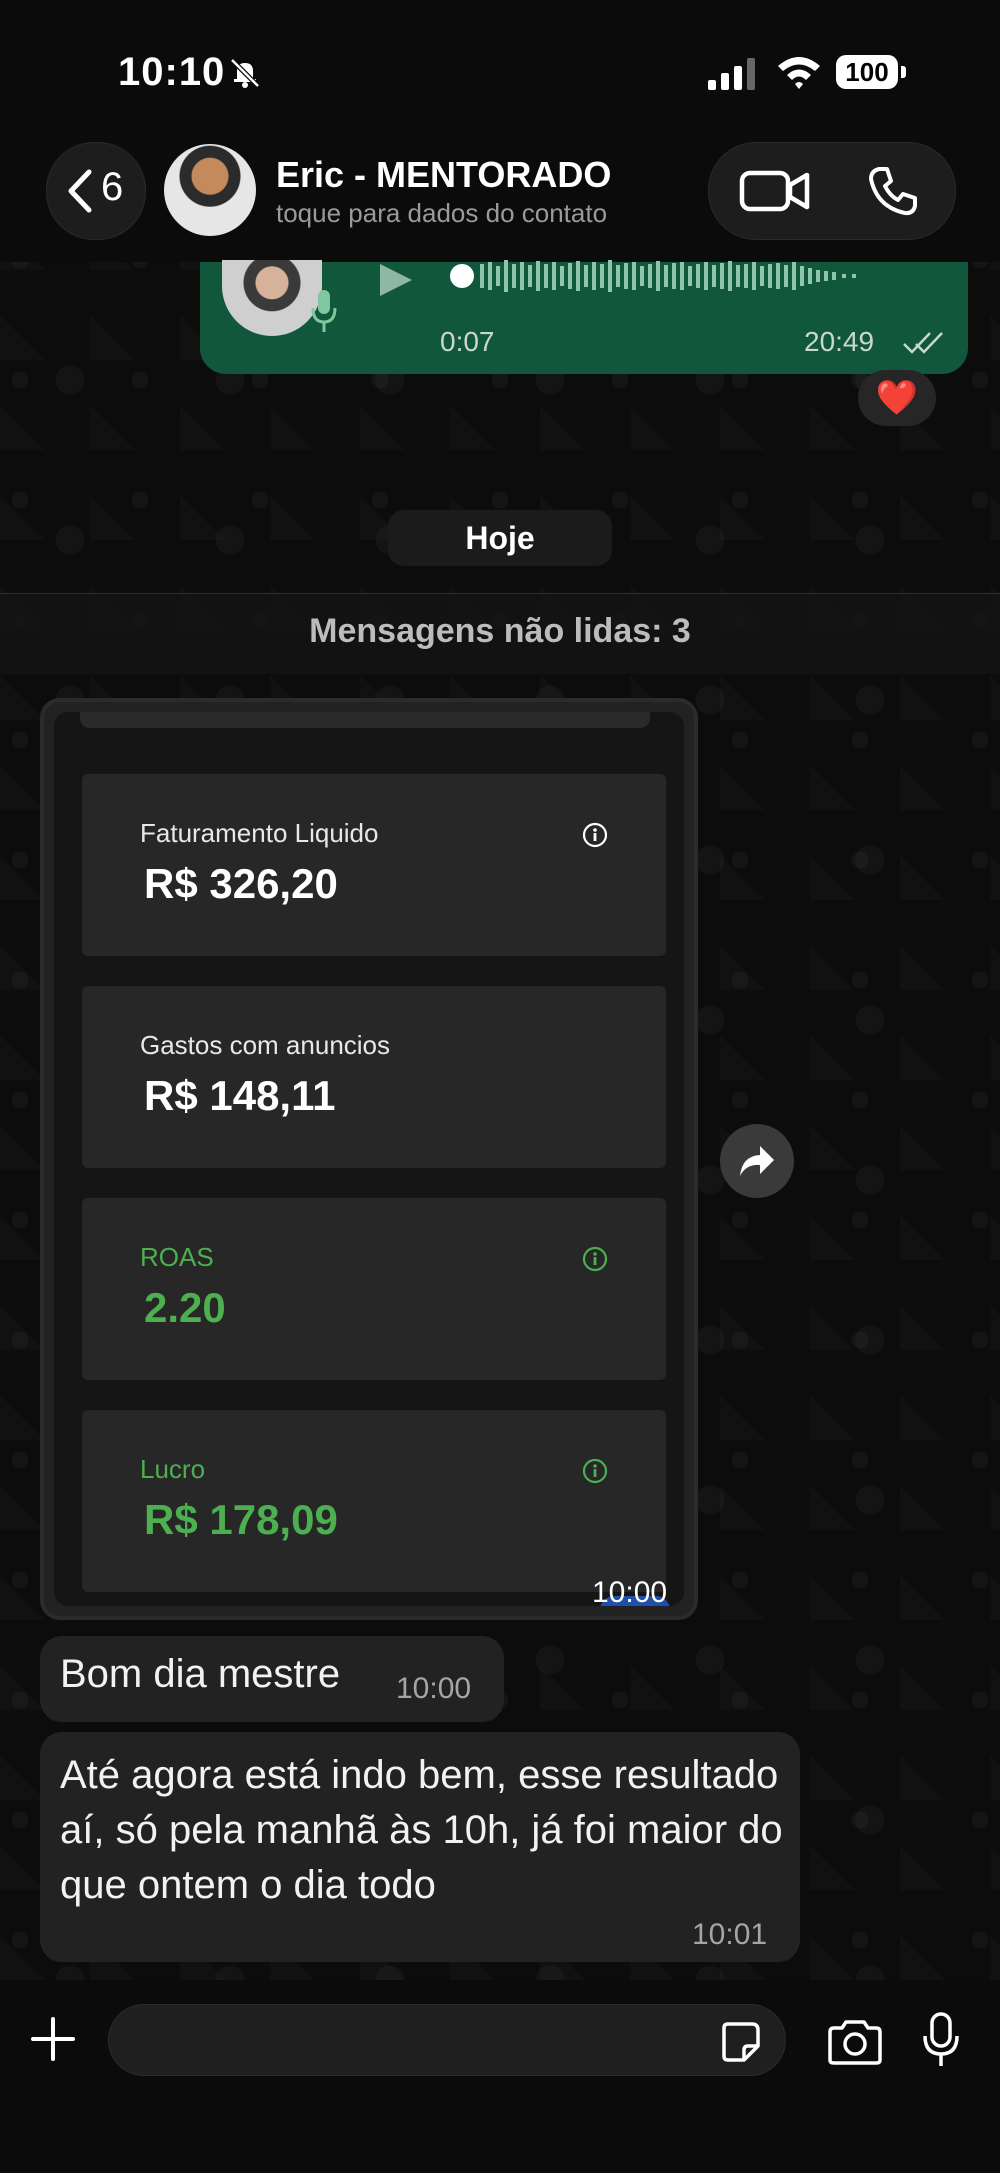 This screenshot has height=2173, width=1000. Describe the element at coordinates (730, 1934) in the screenshot. I see `message-time: 10:01` at that location.